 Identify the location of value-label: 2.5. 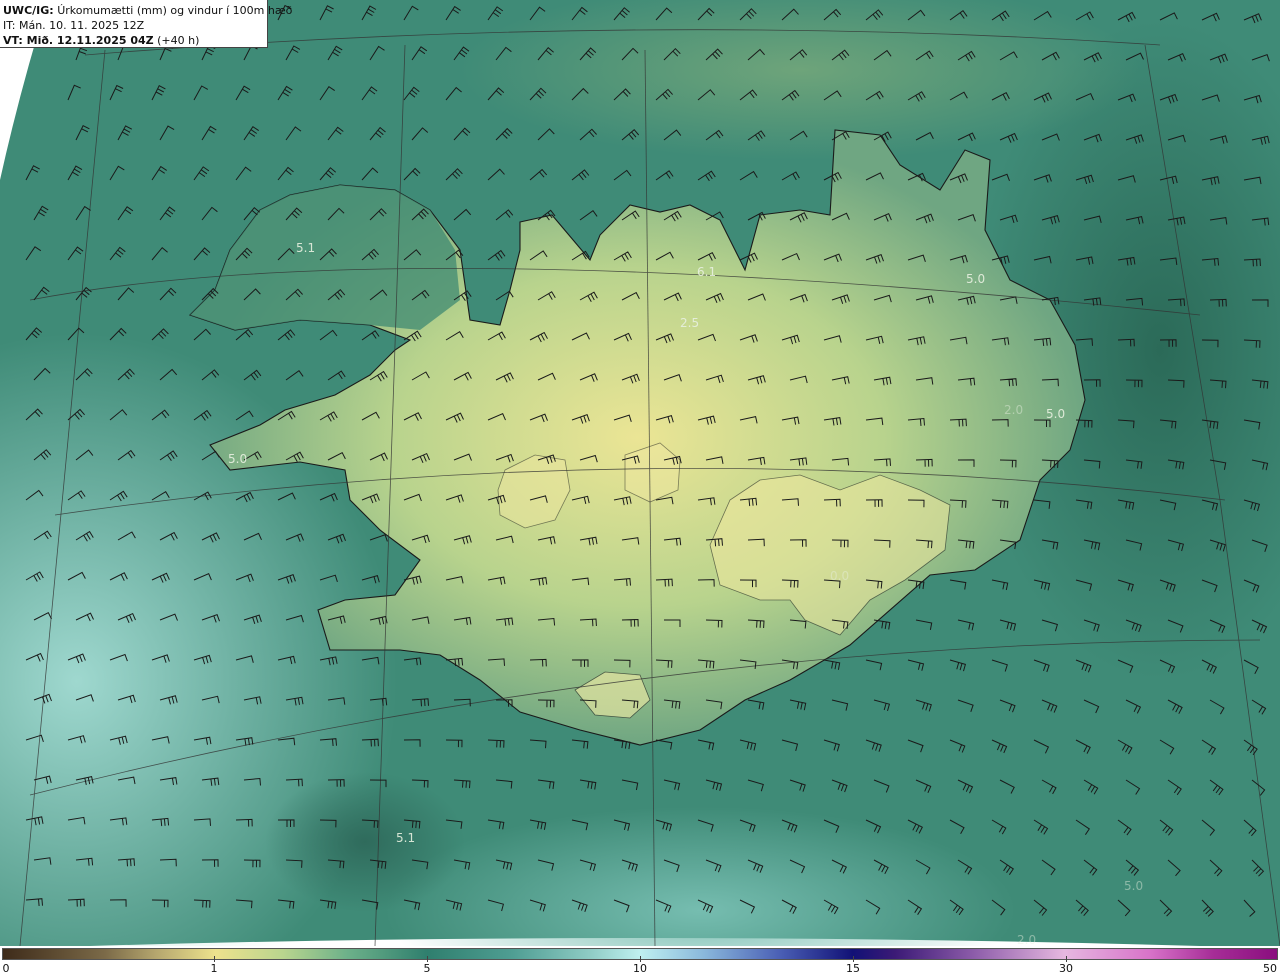
(689, 323).